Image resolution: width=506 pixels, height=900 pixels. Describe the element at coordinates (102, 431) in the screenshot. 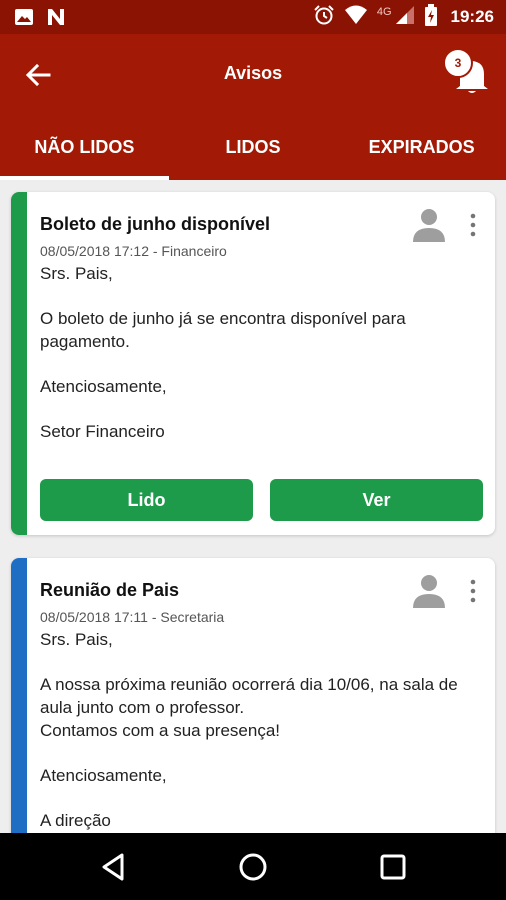

I see `card-body-line: Setor Financeiro` at that location.